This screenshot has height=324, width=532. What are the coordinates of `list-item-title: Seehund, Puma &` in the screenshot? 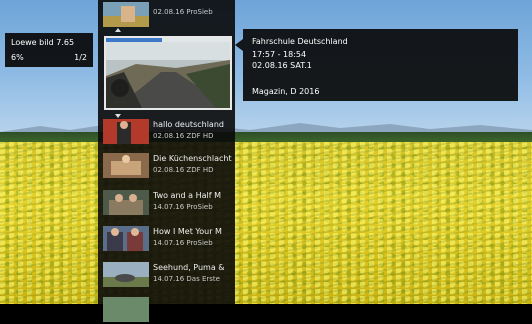 It's located at (189, 267).